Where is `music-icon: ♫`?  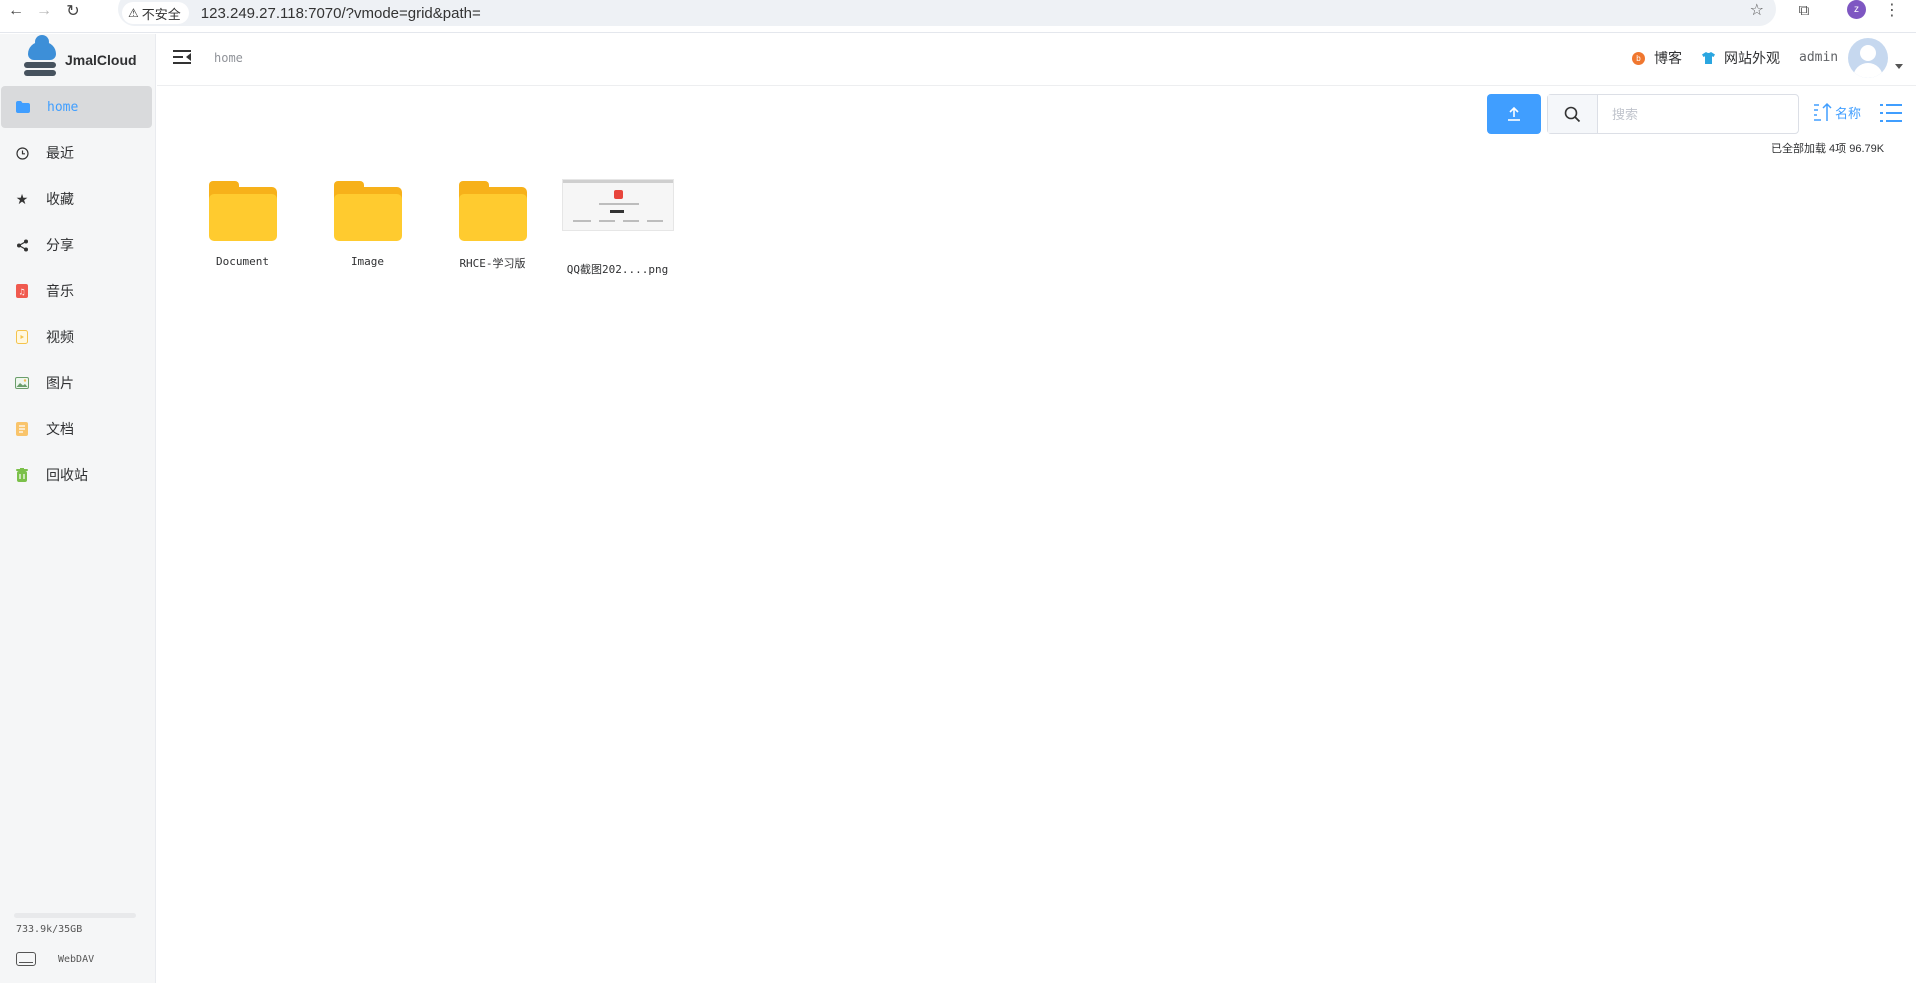 music-icon: ♫ is located at coordinates (22, 291).